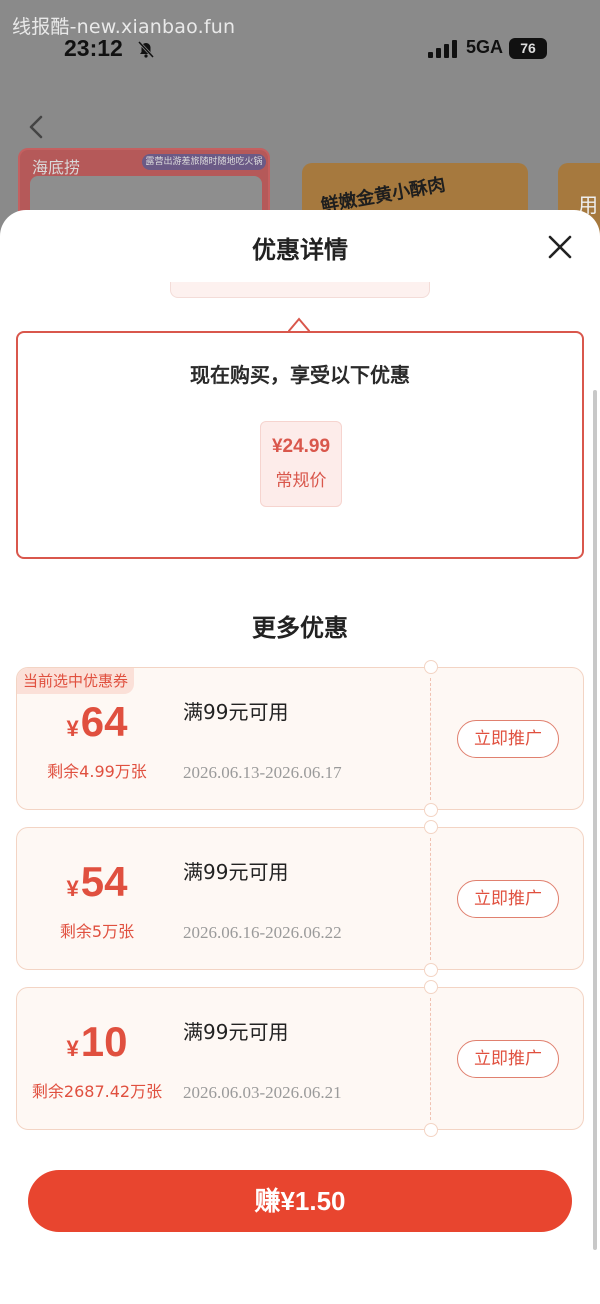 Image resolution: width=600 pixels, height=1304 pixels. I want to click on watermark: 线报酷-new.xianbao.fun, so click(124, 27).